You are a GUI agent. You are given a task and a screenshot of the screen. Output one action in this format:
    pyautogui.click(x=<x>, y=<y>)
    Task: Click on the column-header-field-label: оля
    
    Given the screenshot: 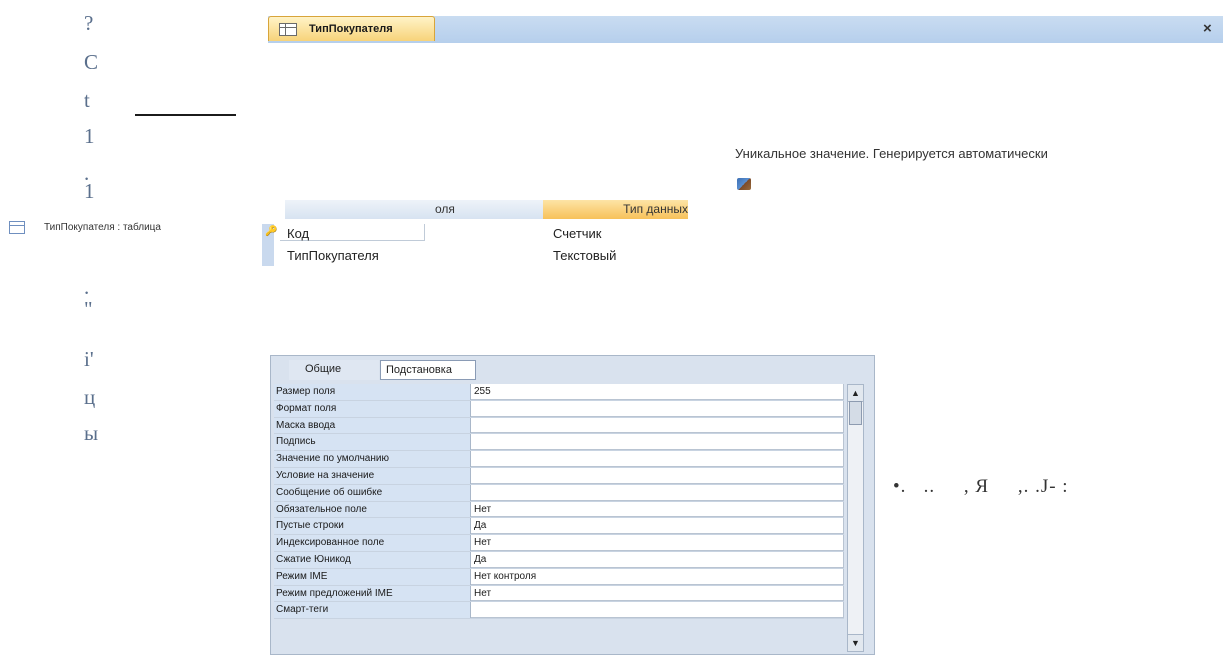 What is the action you would take?
    pyautogui.click(x=445, y=209)
    